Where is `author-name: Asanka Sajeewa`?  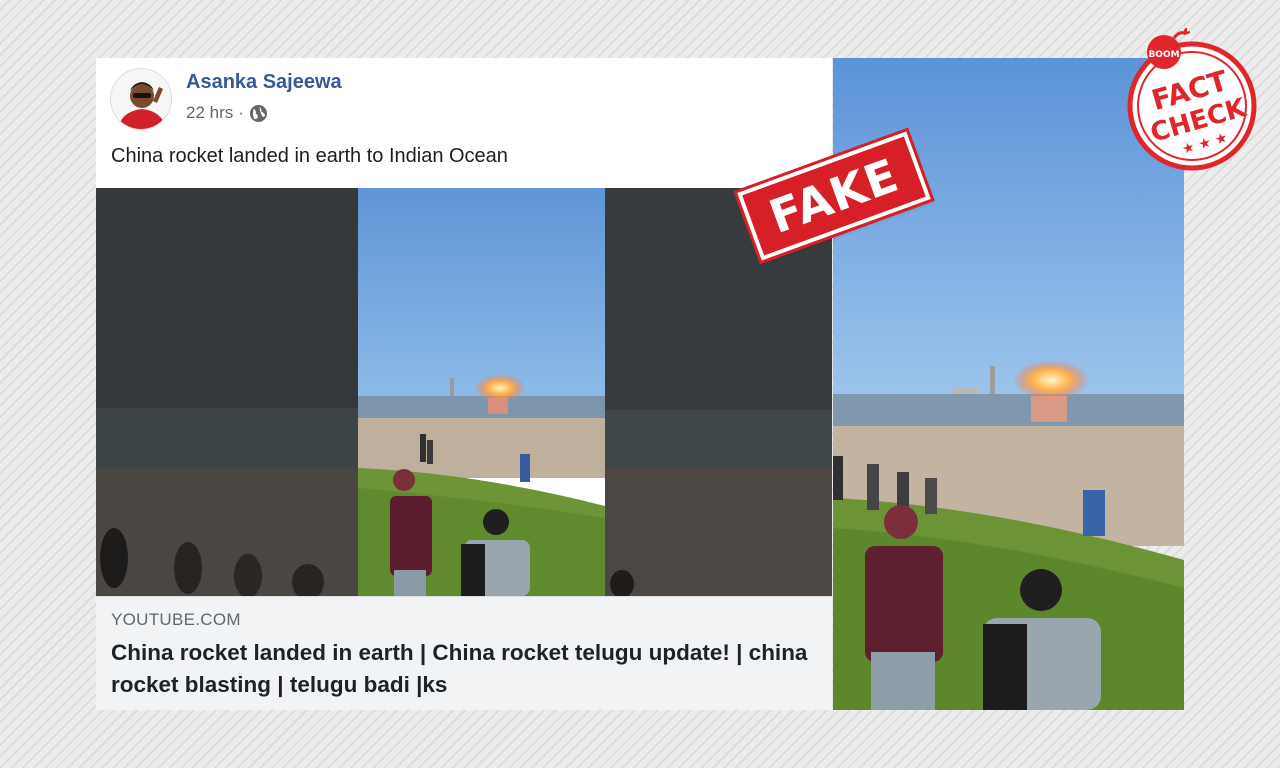 author-name: Asanka Sajeewa is located at coordinates (264, 82).